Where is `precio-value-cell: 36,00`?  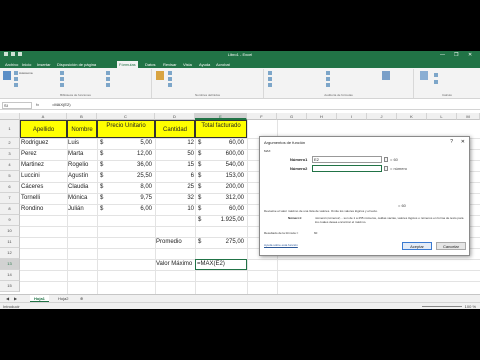 precio-value-cell: 36,00 is located at coordinates (131, 165).